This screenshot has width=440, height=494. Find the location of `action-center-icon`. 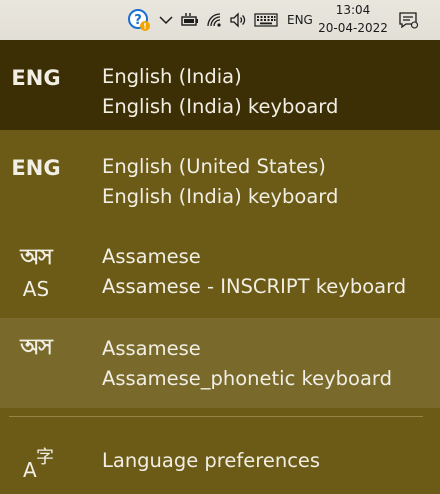

action-center-icon is located at coordinates (408, 20).